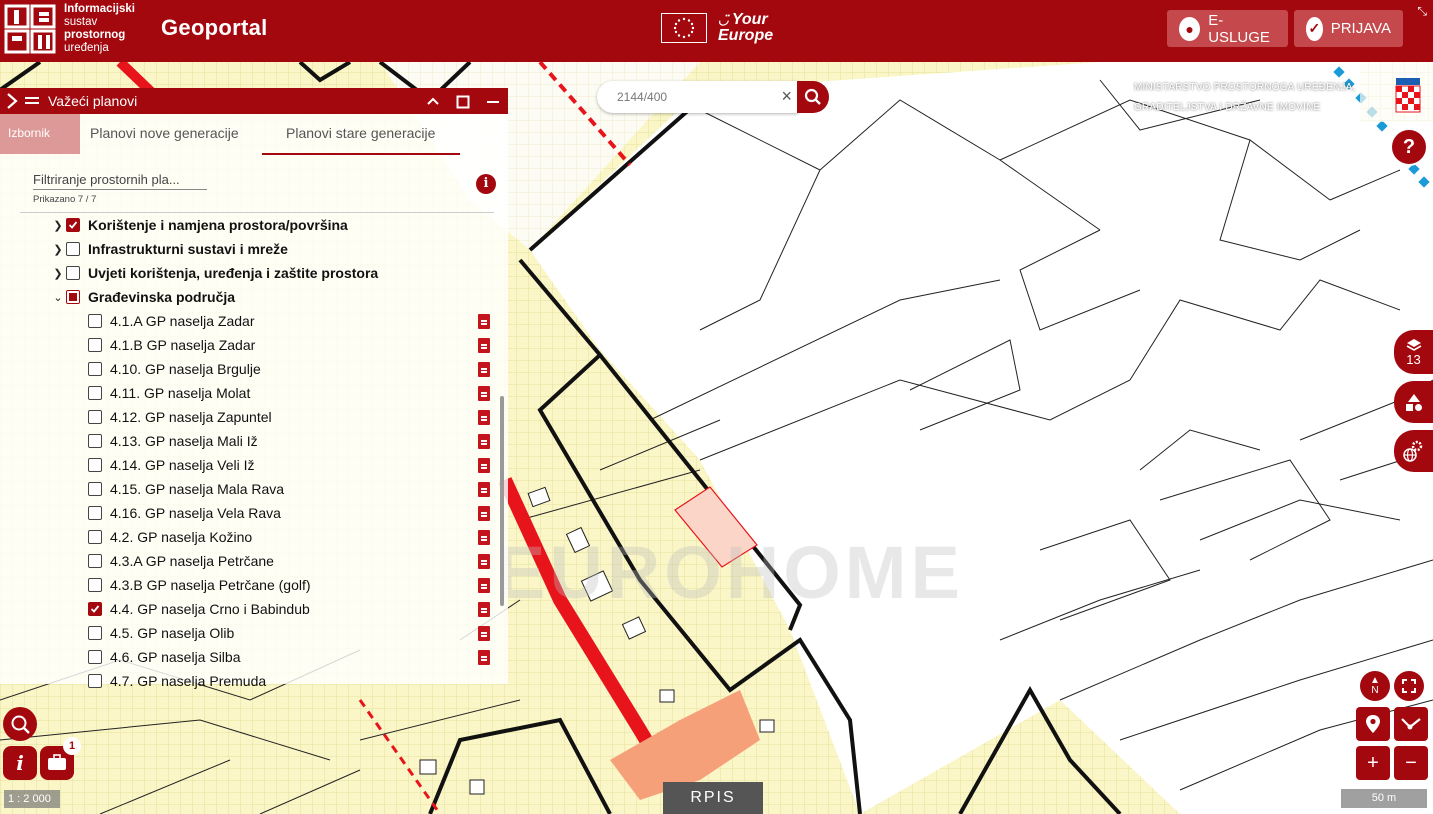 This screenshot has height=814, width=1433. What do you see at coordinates (360, 133) in the screenshot?
I see `tab-old-generation: Planovi stare generacije` at bounding box center [360, 133].